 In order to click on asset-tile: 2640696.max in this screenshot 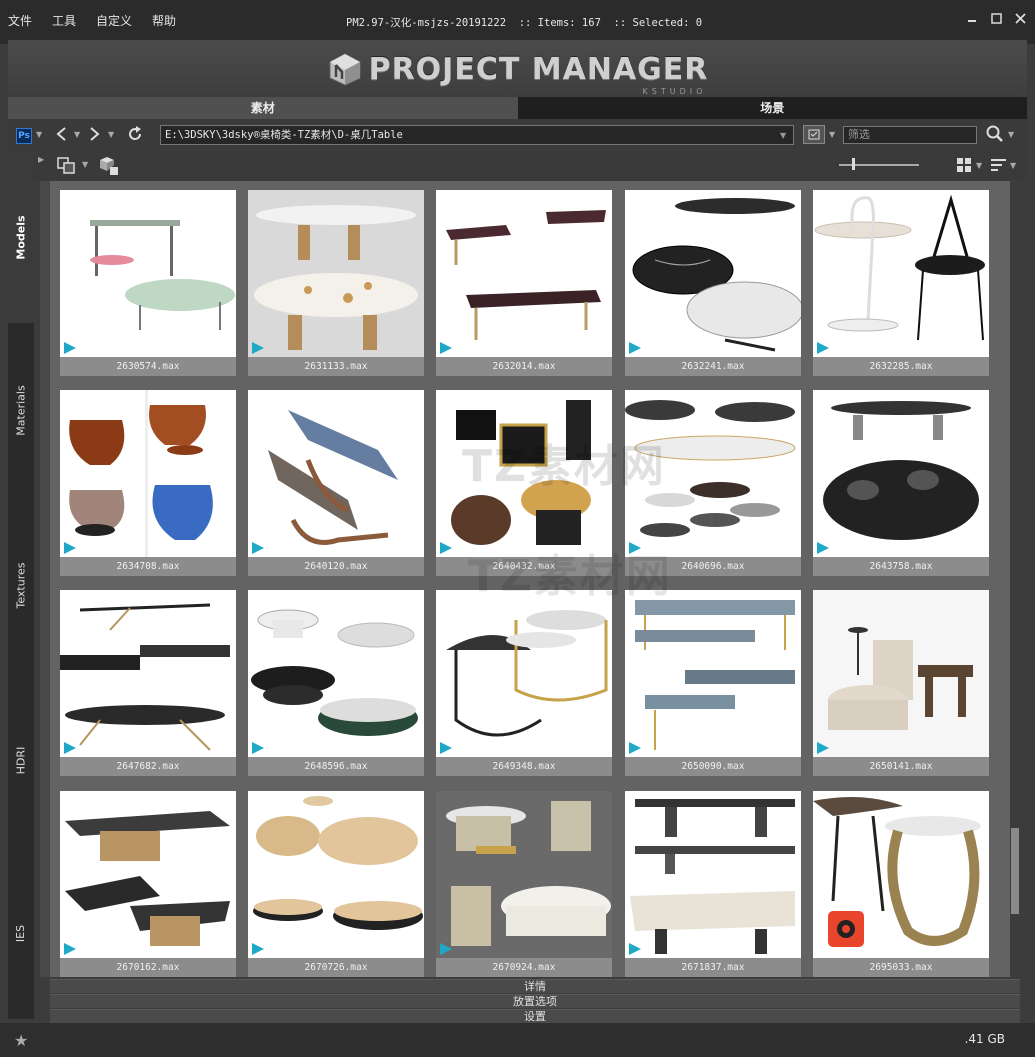, I will do `click(713, 483)`.